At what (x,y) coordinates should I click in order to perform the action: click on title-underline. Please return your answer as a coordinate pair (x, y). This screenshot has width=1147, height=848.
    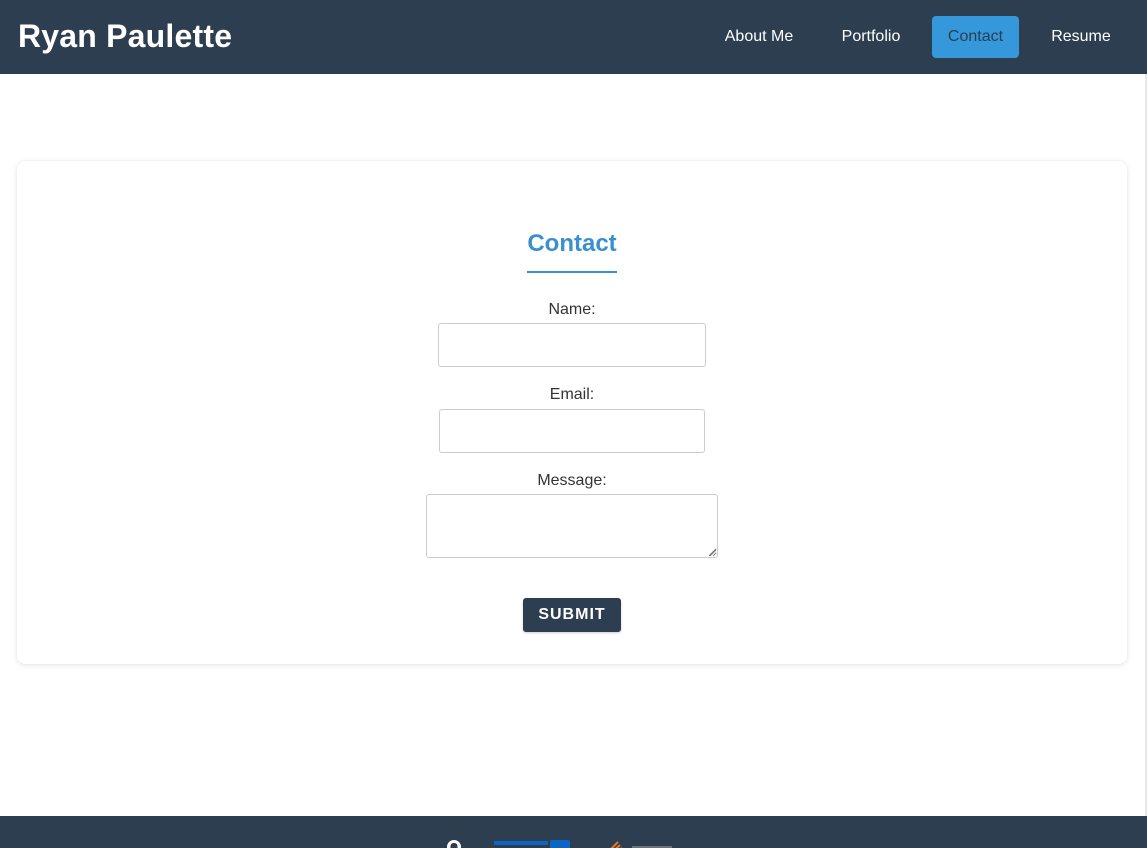
    Looking at the image, I should click on (572, 272).